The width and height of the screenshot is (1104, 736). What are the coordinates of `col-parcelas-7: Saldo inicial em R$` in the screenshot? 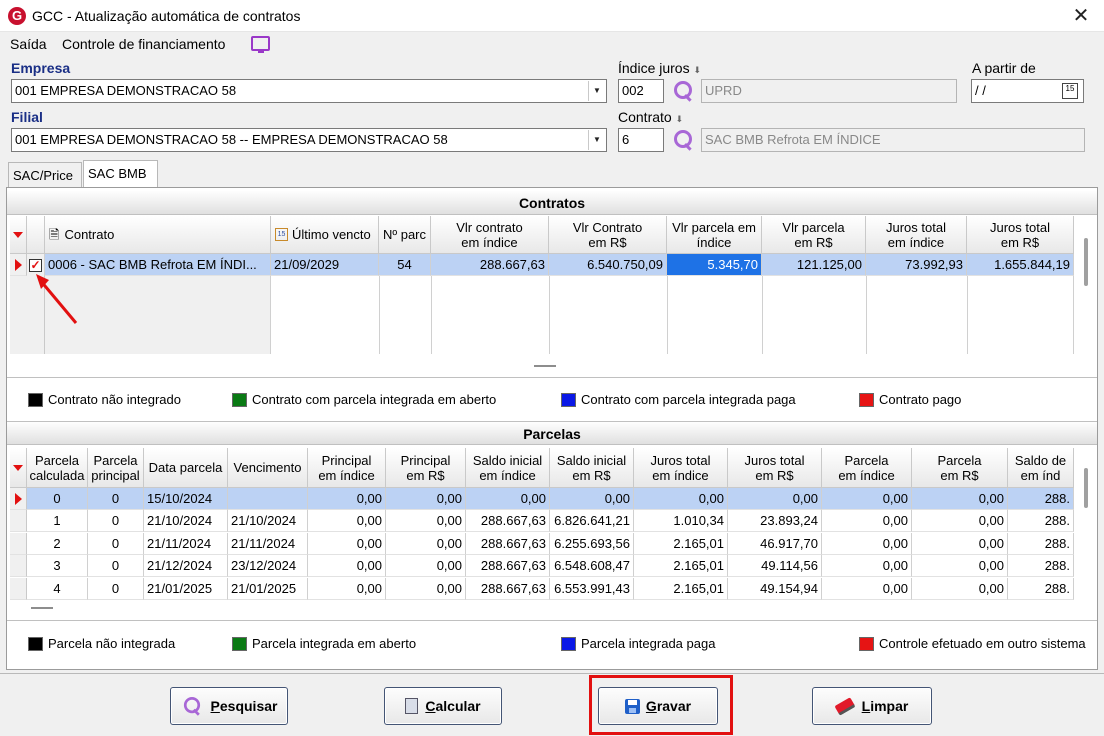 It's located at (592, 468).